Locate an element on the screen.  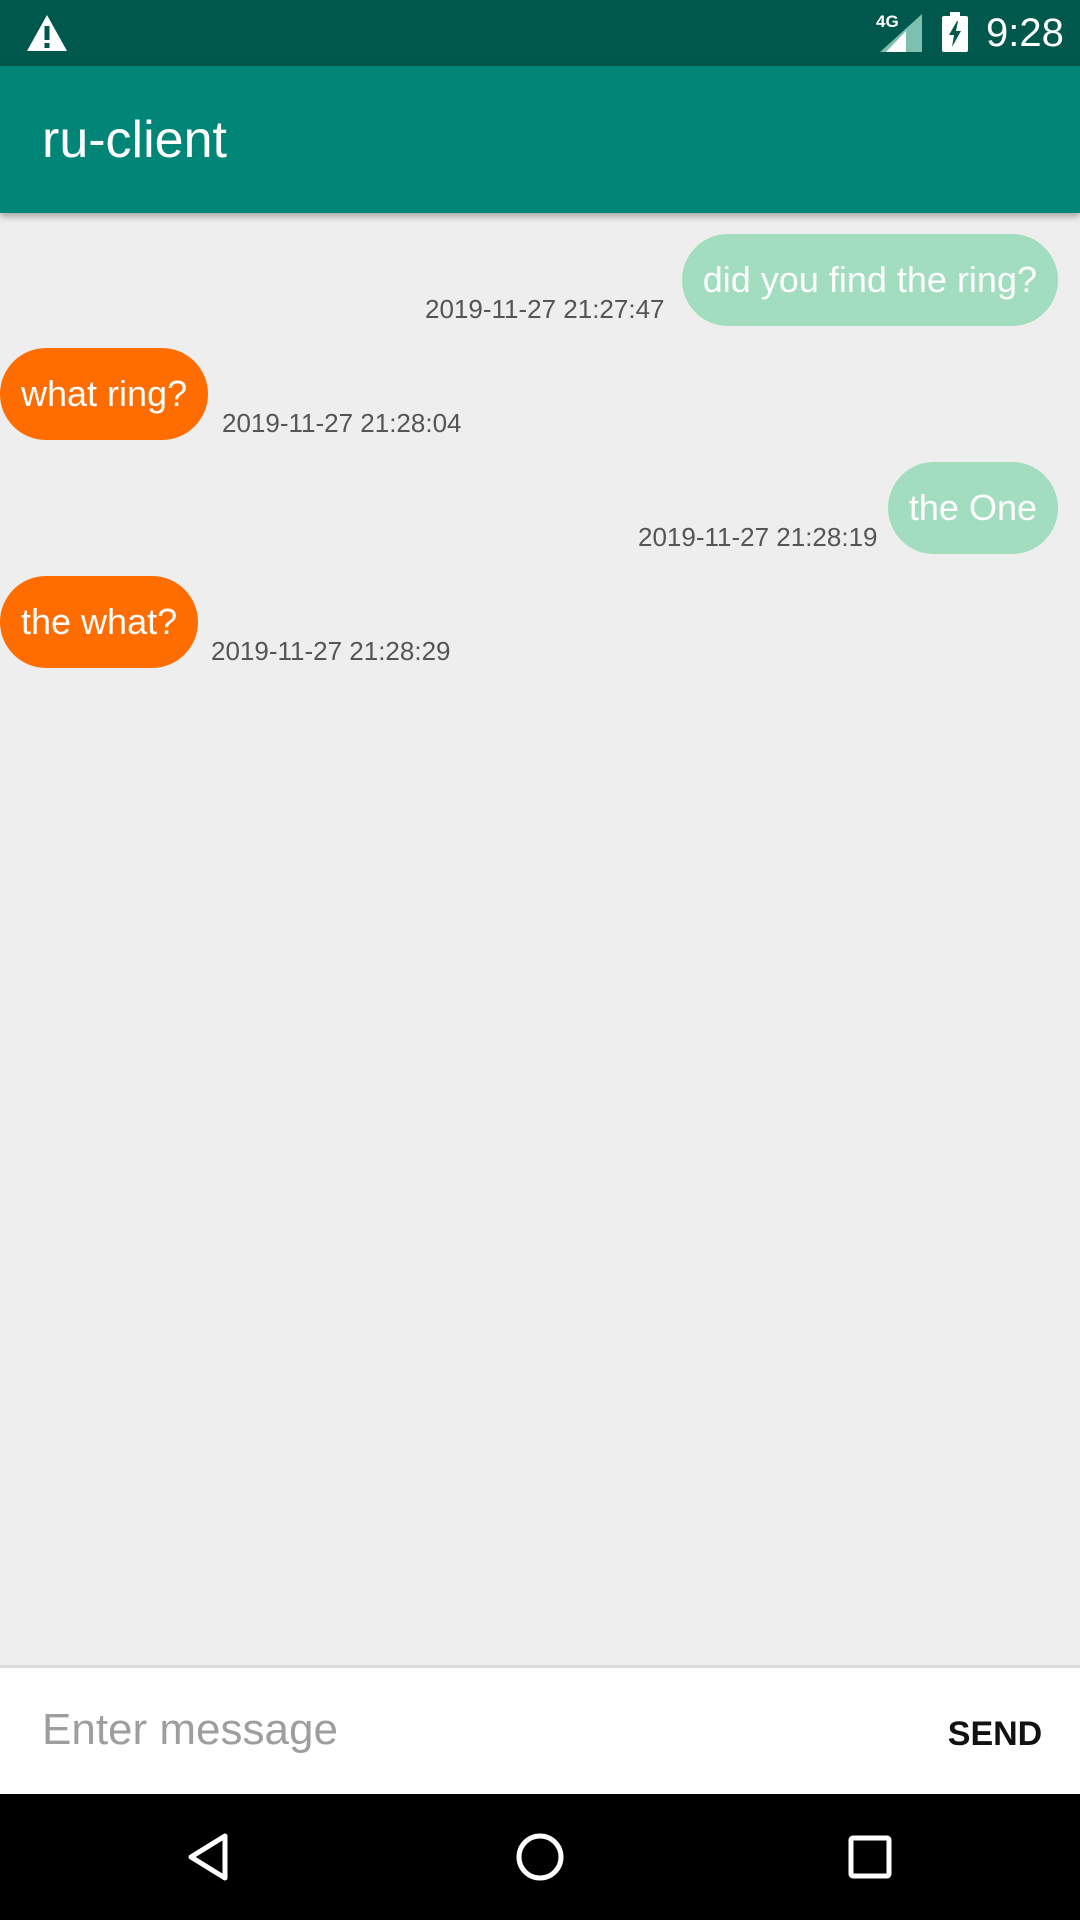
warning-icon is located at coordinates (47, 33).